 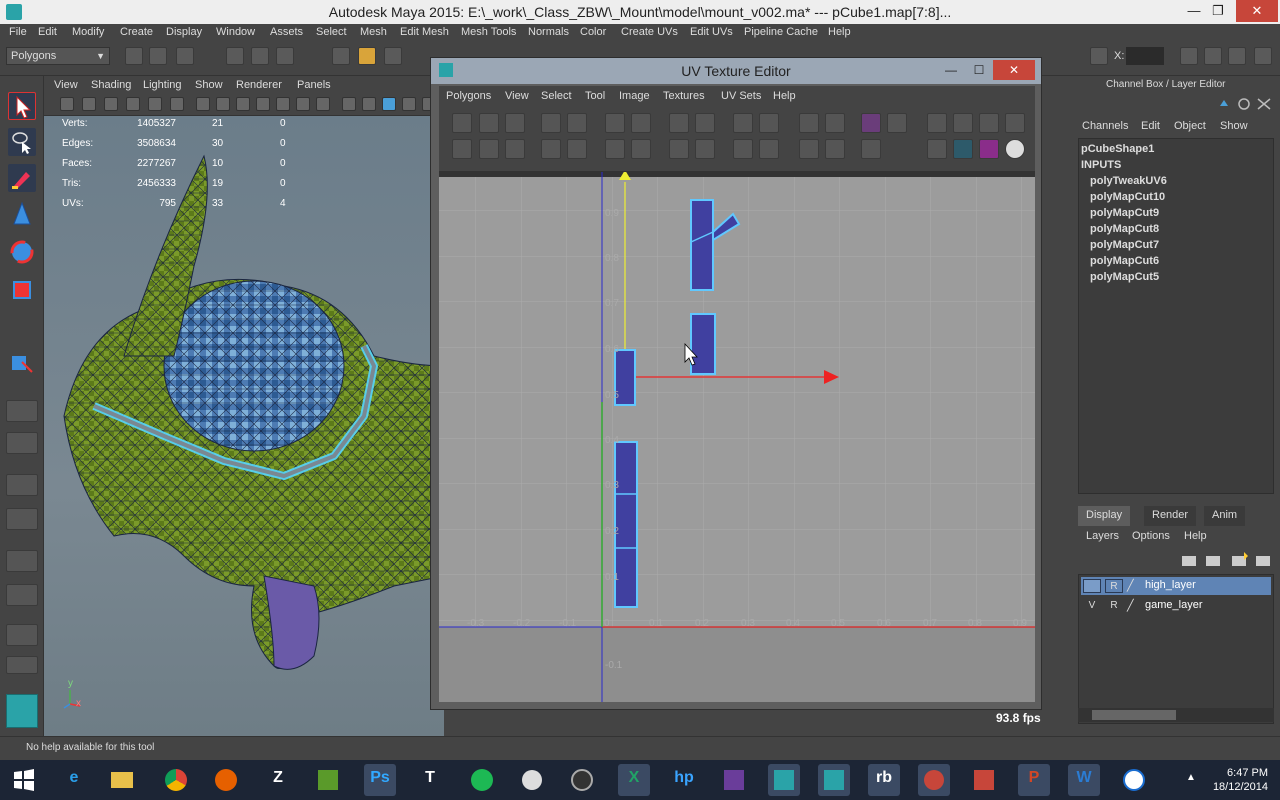 What do you see at coordinates (22, 106) in the screenshot?
I see `select-tool-icon` at bounding box center [22, 106].